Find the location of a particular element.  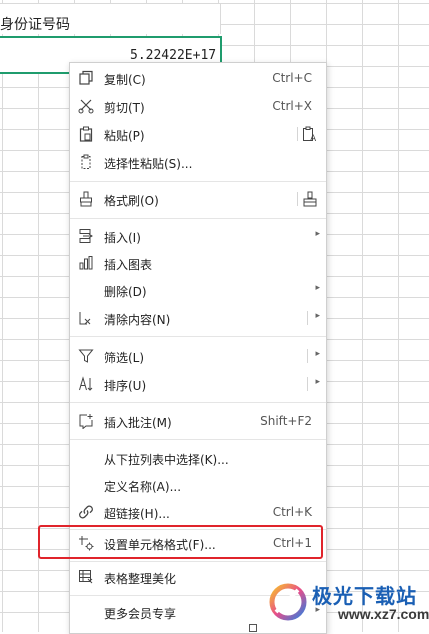

menu-item-cut: 剪切(T) Ctrl+X is located at coordinates (198, 106).